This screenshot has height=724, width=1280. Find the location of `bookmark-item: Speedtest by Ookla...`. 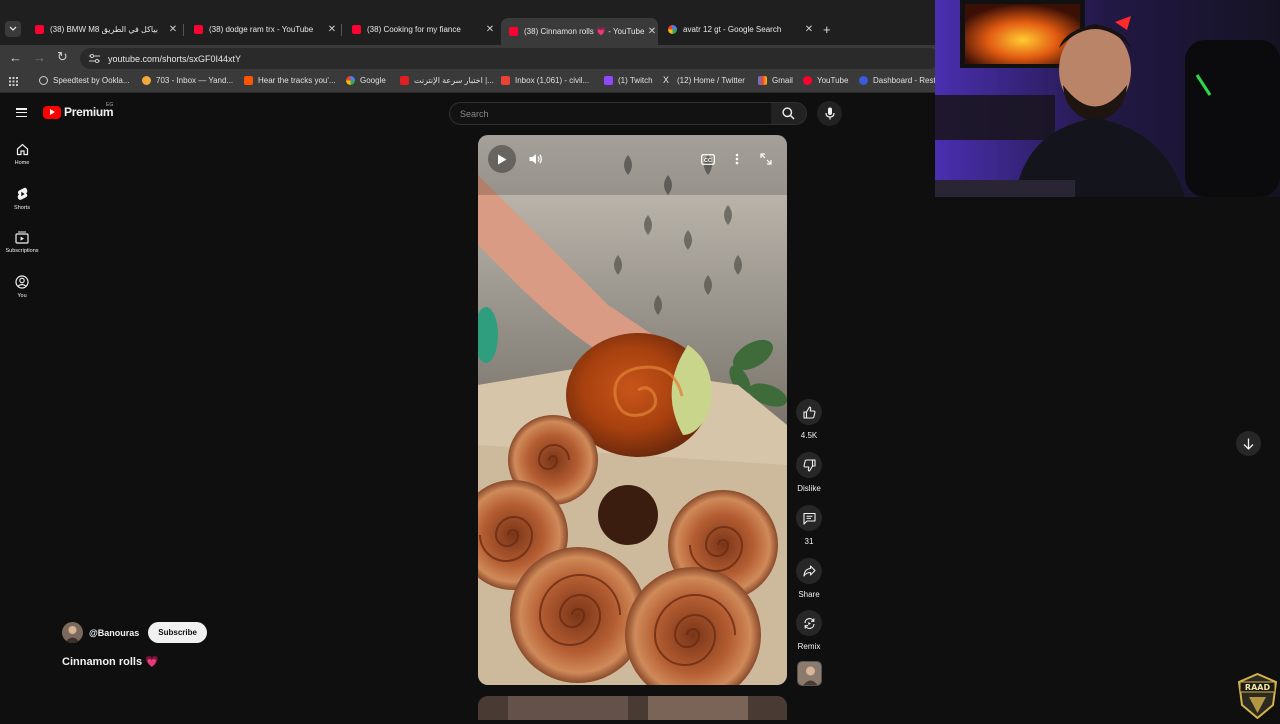

bookmark-item: Speedtest by Ookla... is located at coordinates (84, 80).